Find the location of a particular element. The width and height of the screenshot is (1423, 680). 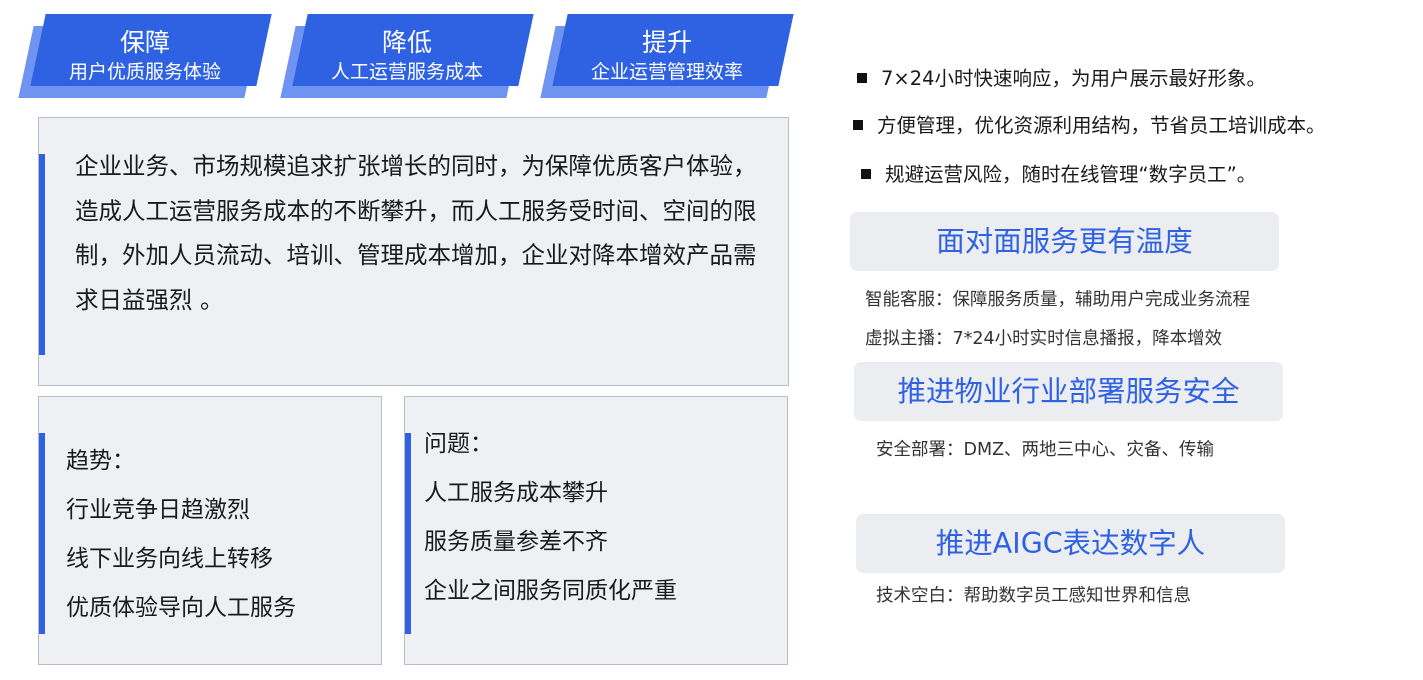

feature-title: 推进物业行业部署服务安全 is located at coordinates (1068, 391).